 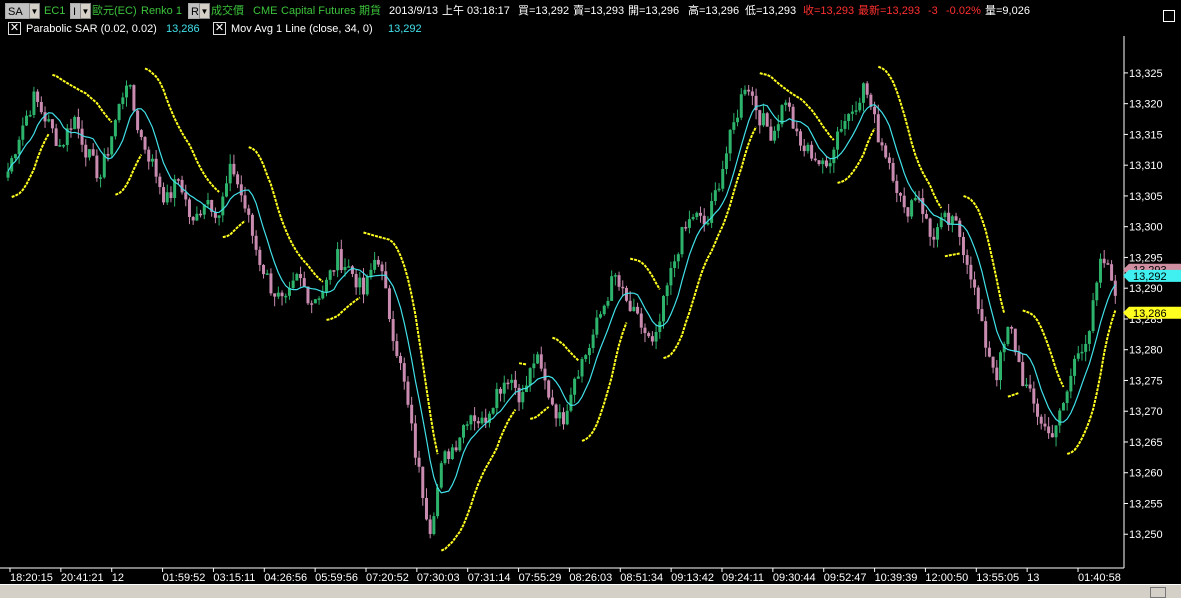 I want to click on x-tick-label: 07:31:14, so click(x=489, y=578).